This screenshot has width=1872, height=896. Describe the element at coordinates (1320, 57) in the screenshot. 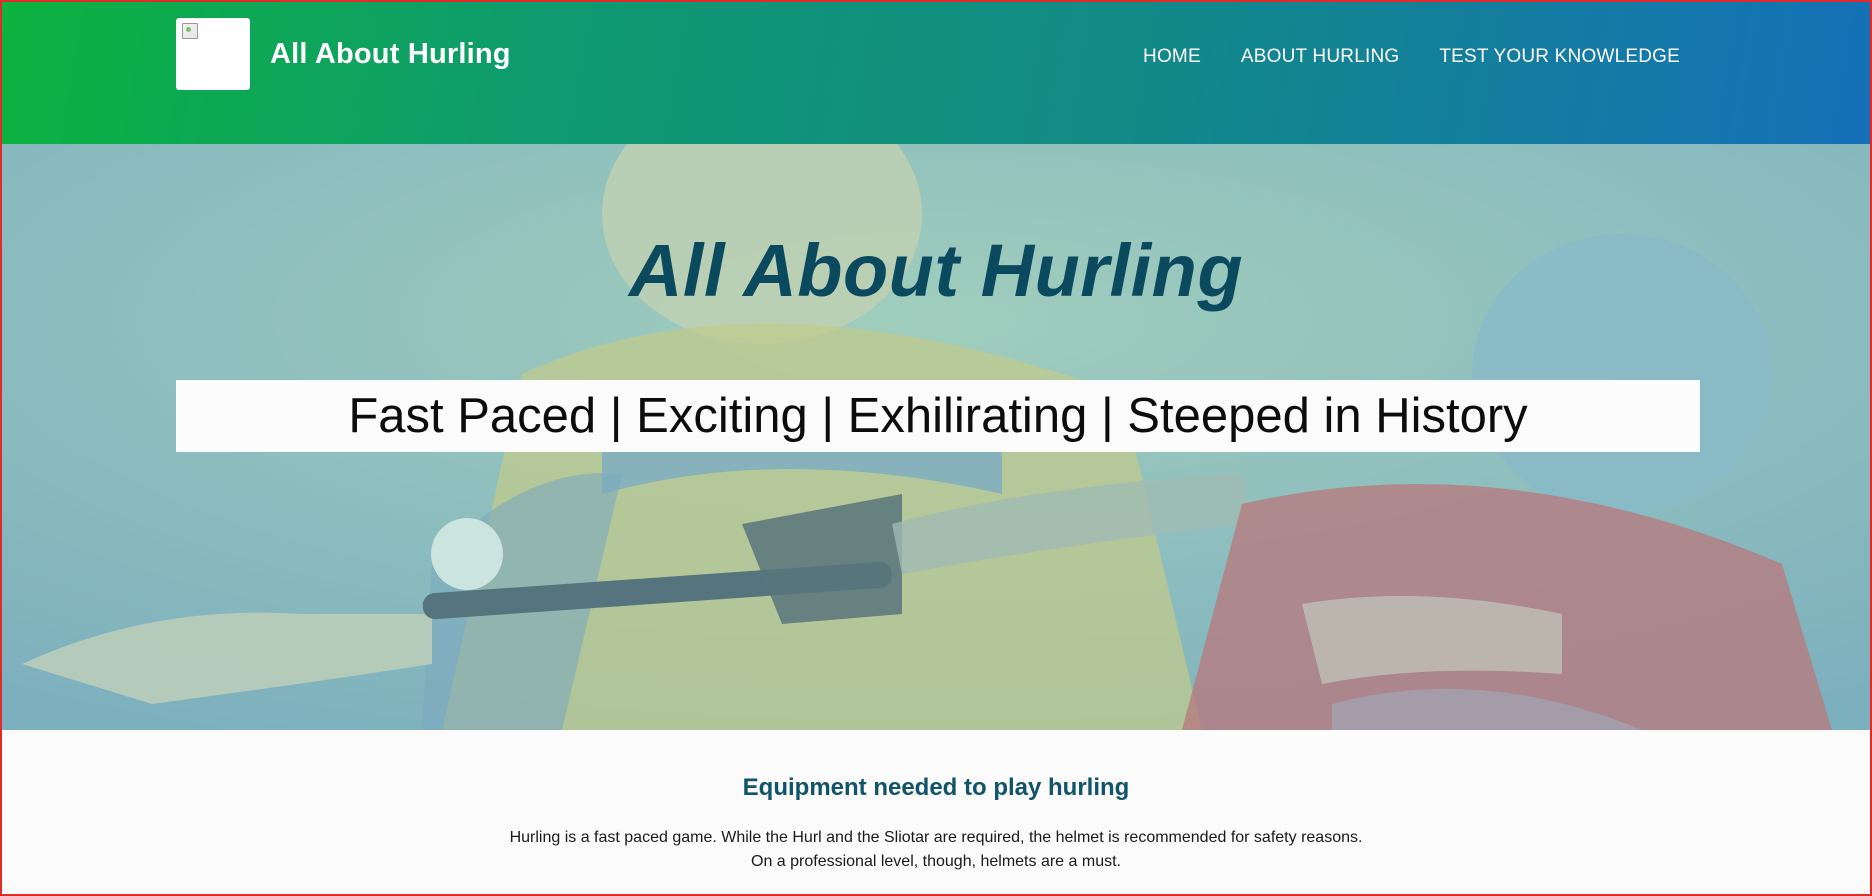

I see `nav-about-hurling-link: ABOUT HURLING` at that location.